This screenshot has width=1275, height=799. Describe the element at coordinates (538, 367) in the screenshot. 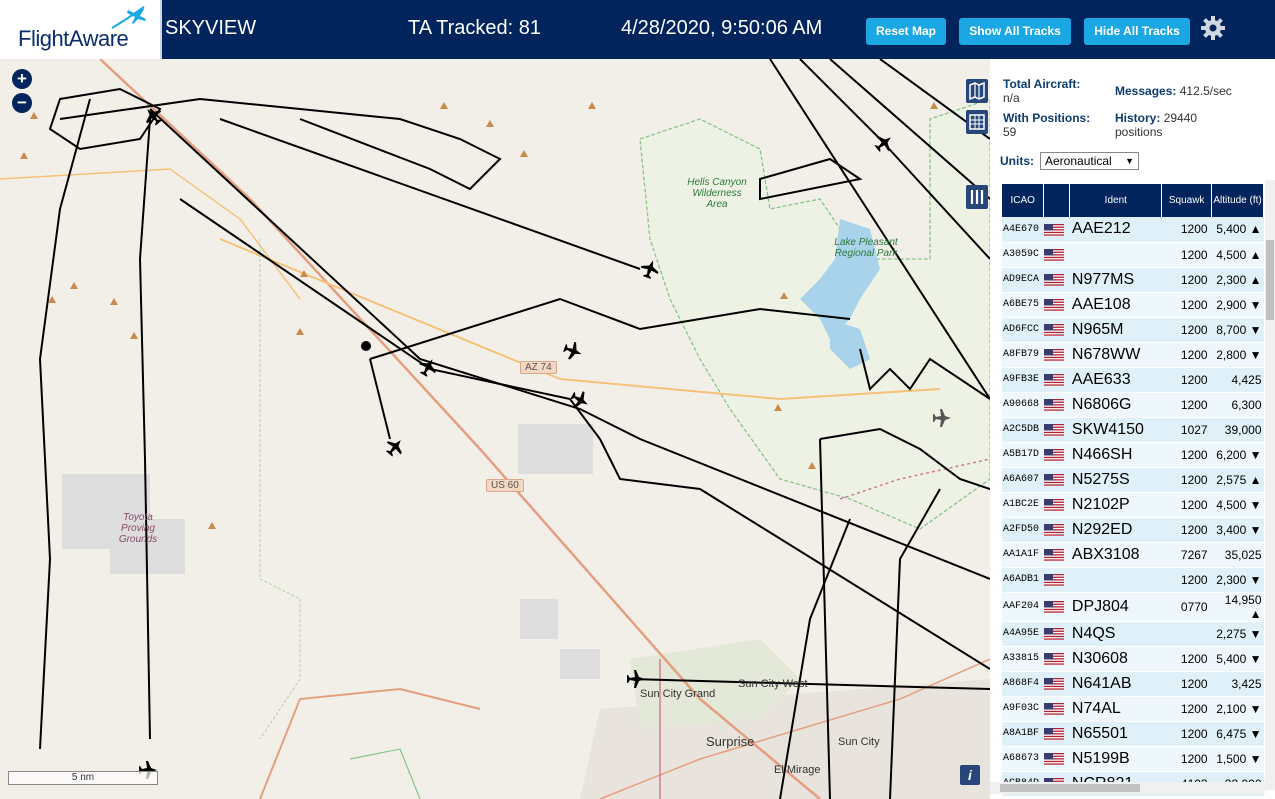

I see `az74-shield: AZ 74` at that location.